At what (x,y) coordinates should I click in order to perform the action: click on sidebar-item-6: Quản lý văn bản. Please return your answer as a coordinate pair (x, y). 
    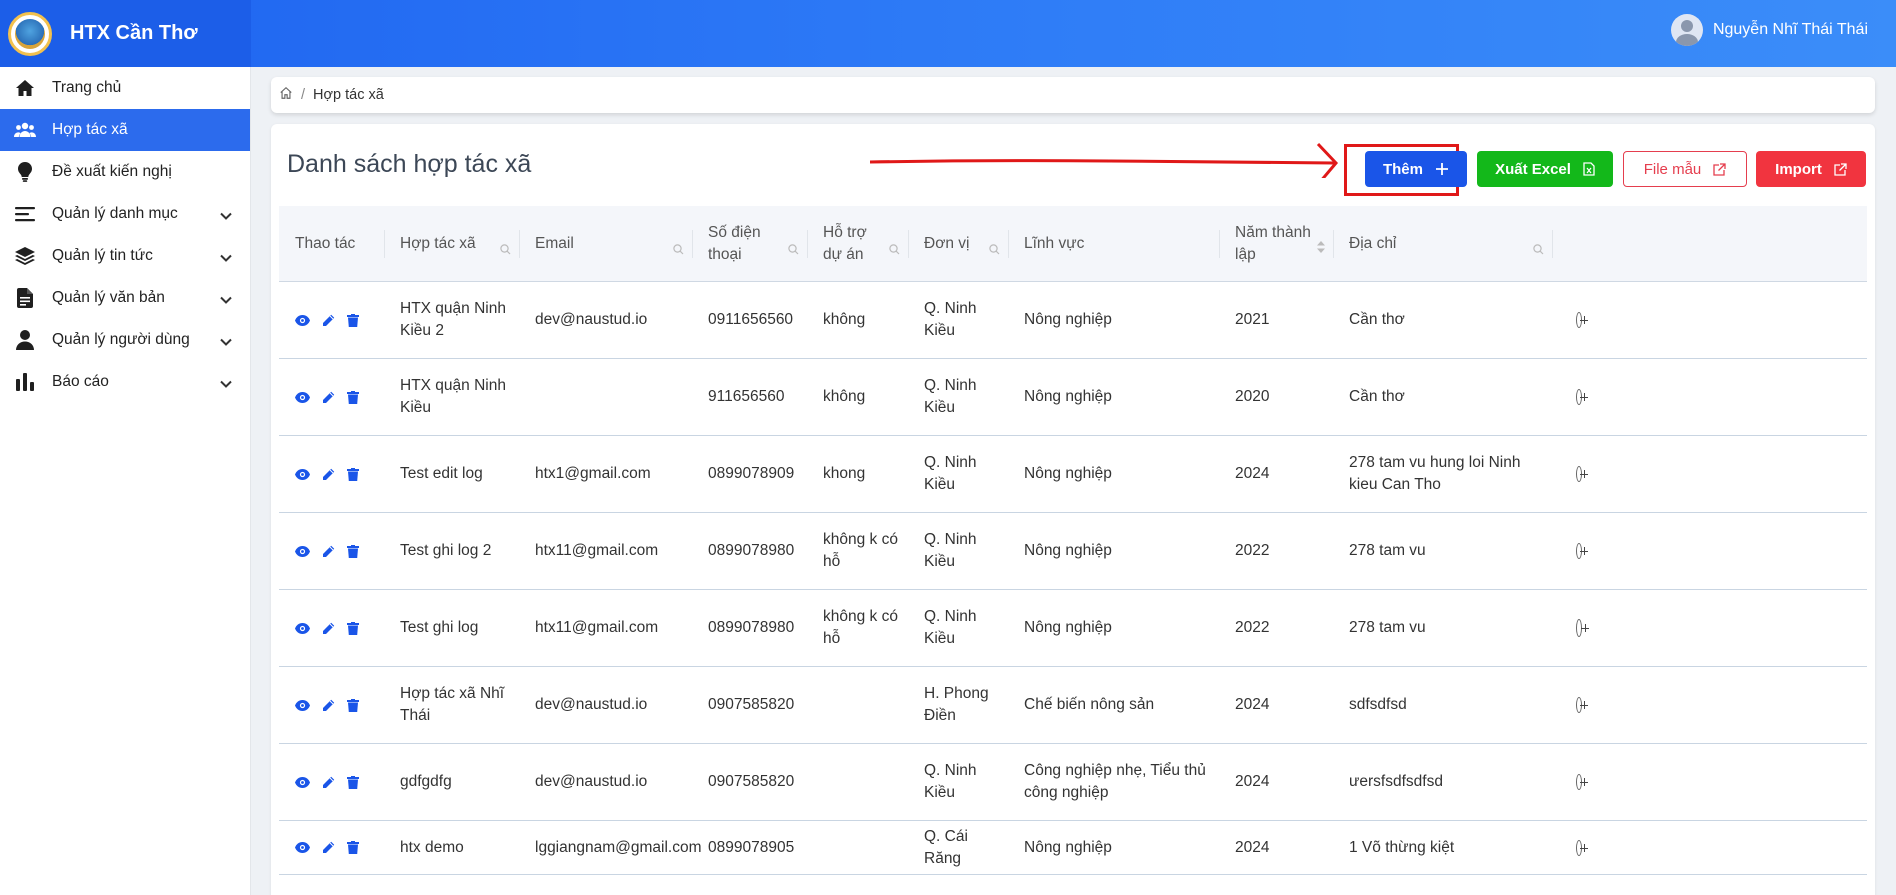
    Looking at the image, I should click on (125, 298).